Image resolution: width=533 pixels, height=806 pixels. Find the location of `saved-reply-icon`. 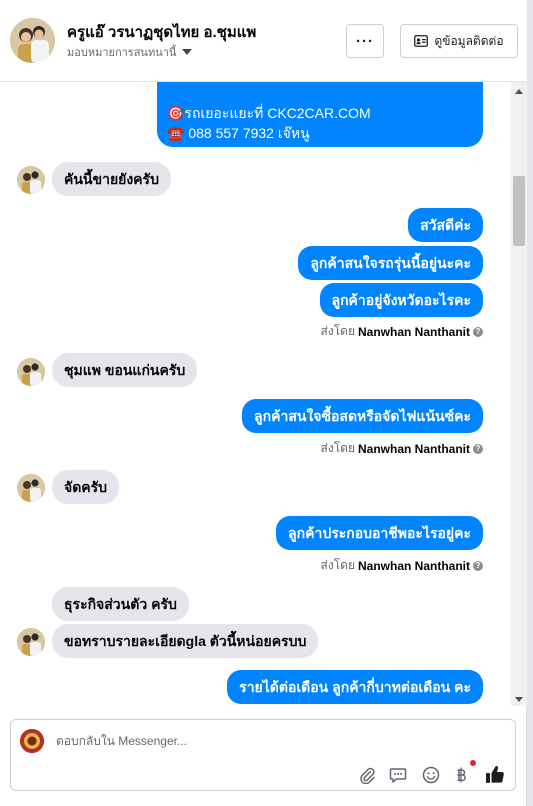

saved-reply-icon is located at coordinates (398, 775).